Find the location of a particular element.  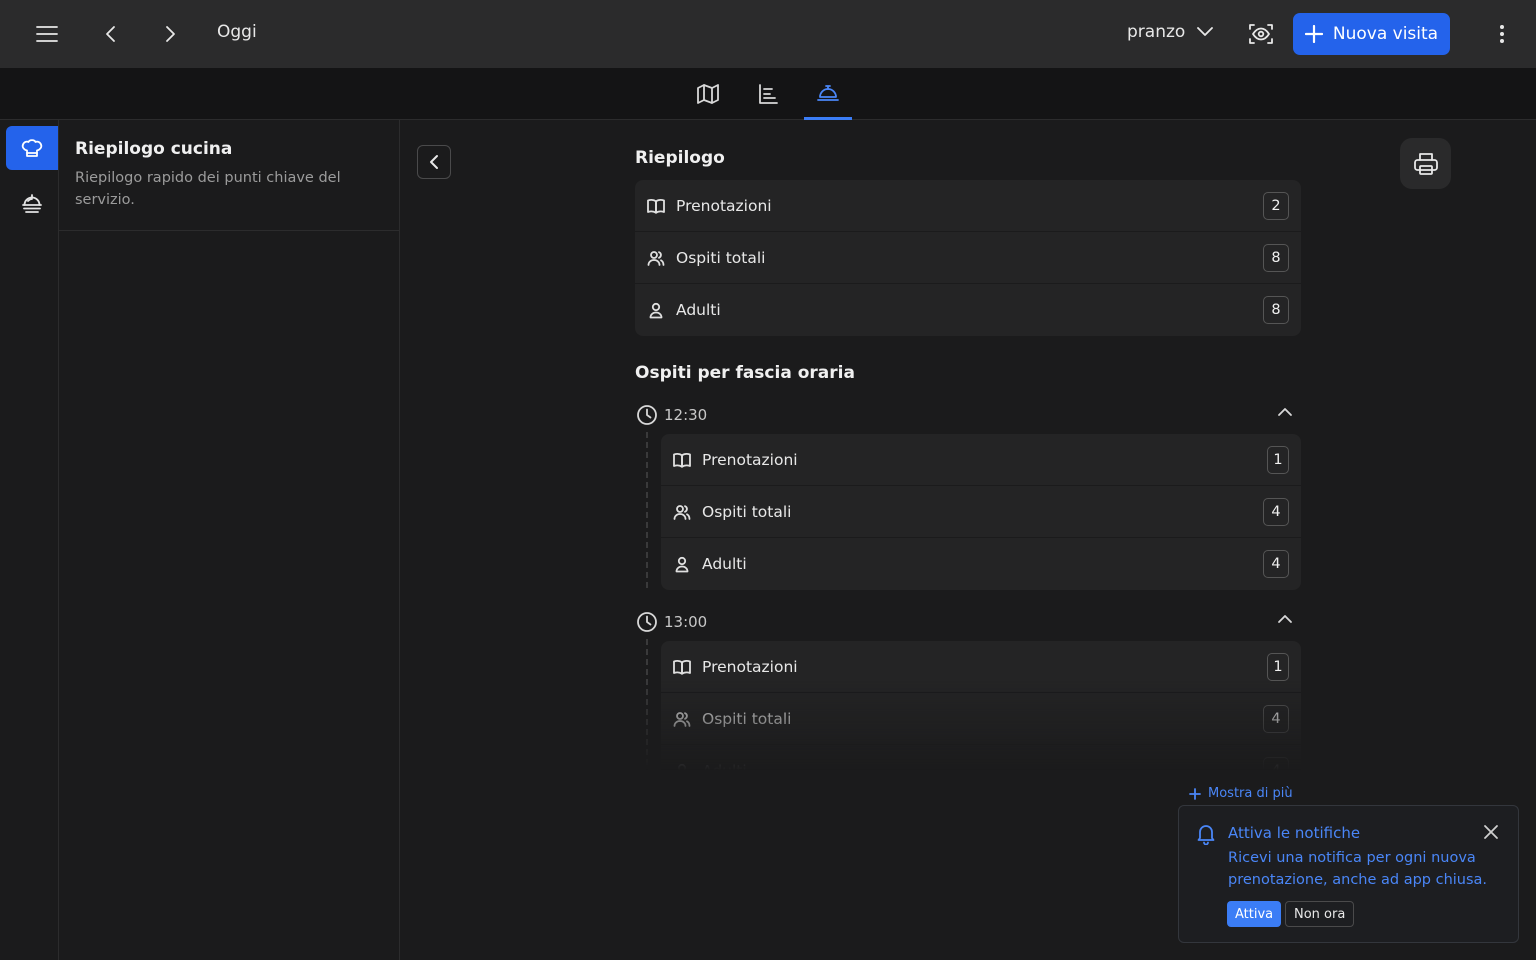

time-slot-header: 12:30 is located at coordinates (968, 415).